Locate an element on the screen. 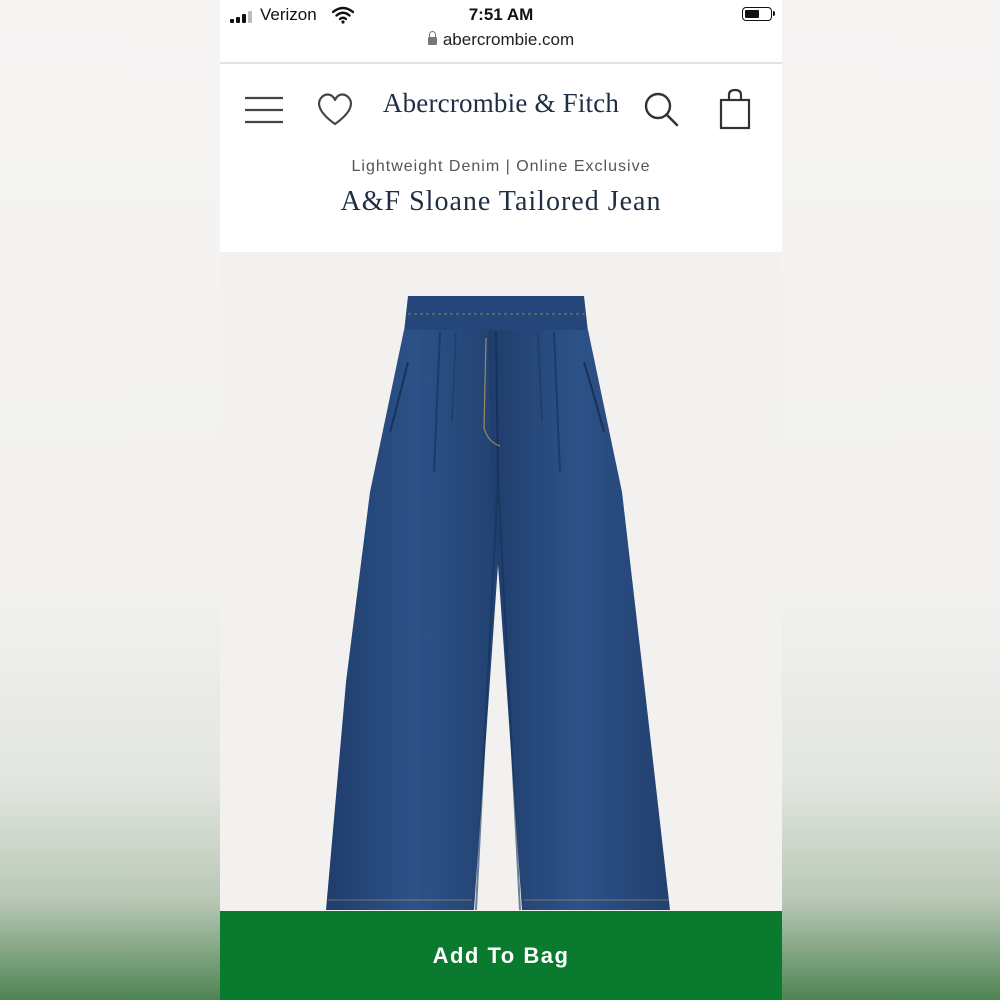  status-time: 7:51 AM is located at coordinates (501, 14).